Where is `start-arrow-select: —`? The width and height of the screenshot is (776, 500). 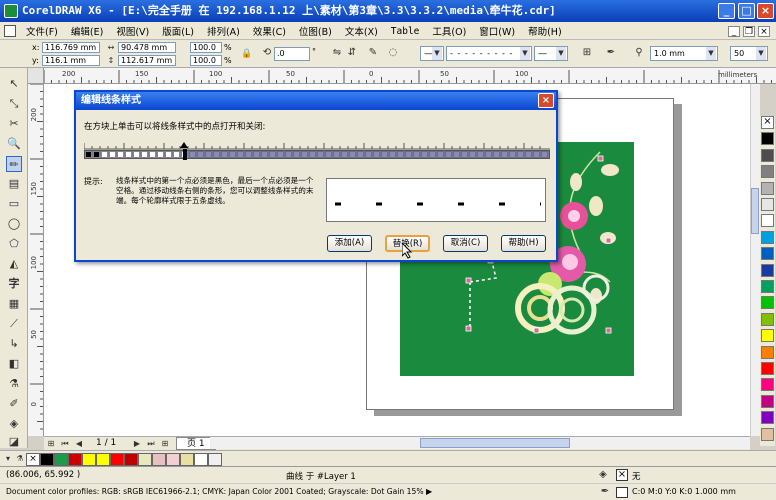
start-arrow-select: — is located at coordinates (432, 53).